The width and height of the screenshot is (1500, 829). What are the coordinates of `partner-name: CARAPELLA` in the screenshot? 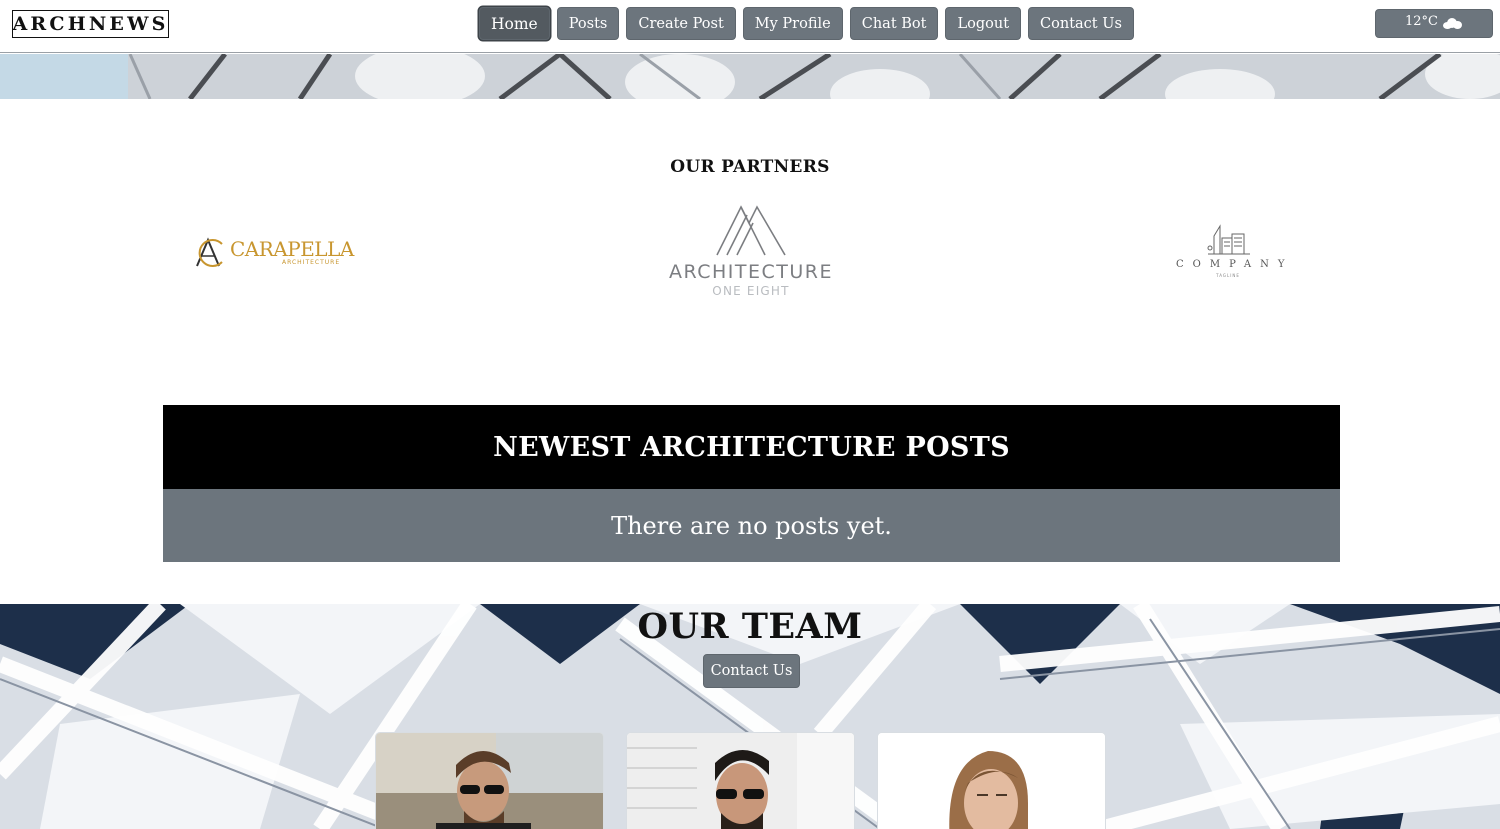 It's located at (292, 249).